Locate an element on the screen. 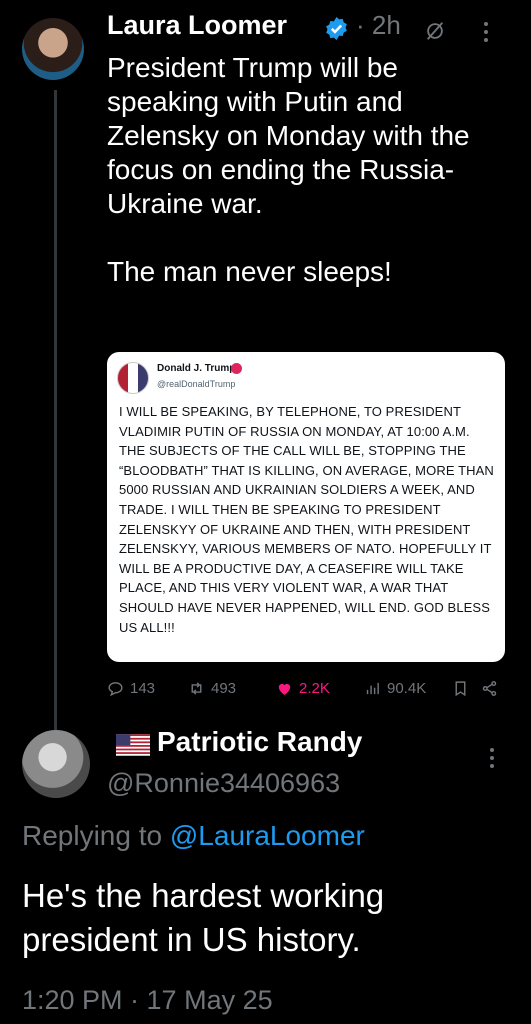 Image resolution: width=531 pixels, height=1024 pixels. reply-count: 143 is located at coordinates (143, 688).